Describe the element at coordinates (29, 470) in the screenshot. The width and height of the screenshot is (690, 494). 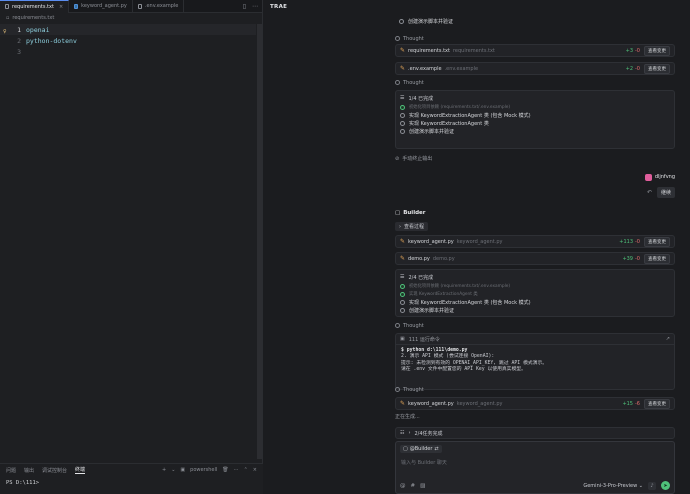
I see `tab-output: 输出` at that location.